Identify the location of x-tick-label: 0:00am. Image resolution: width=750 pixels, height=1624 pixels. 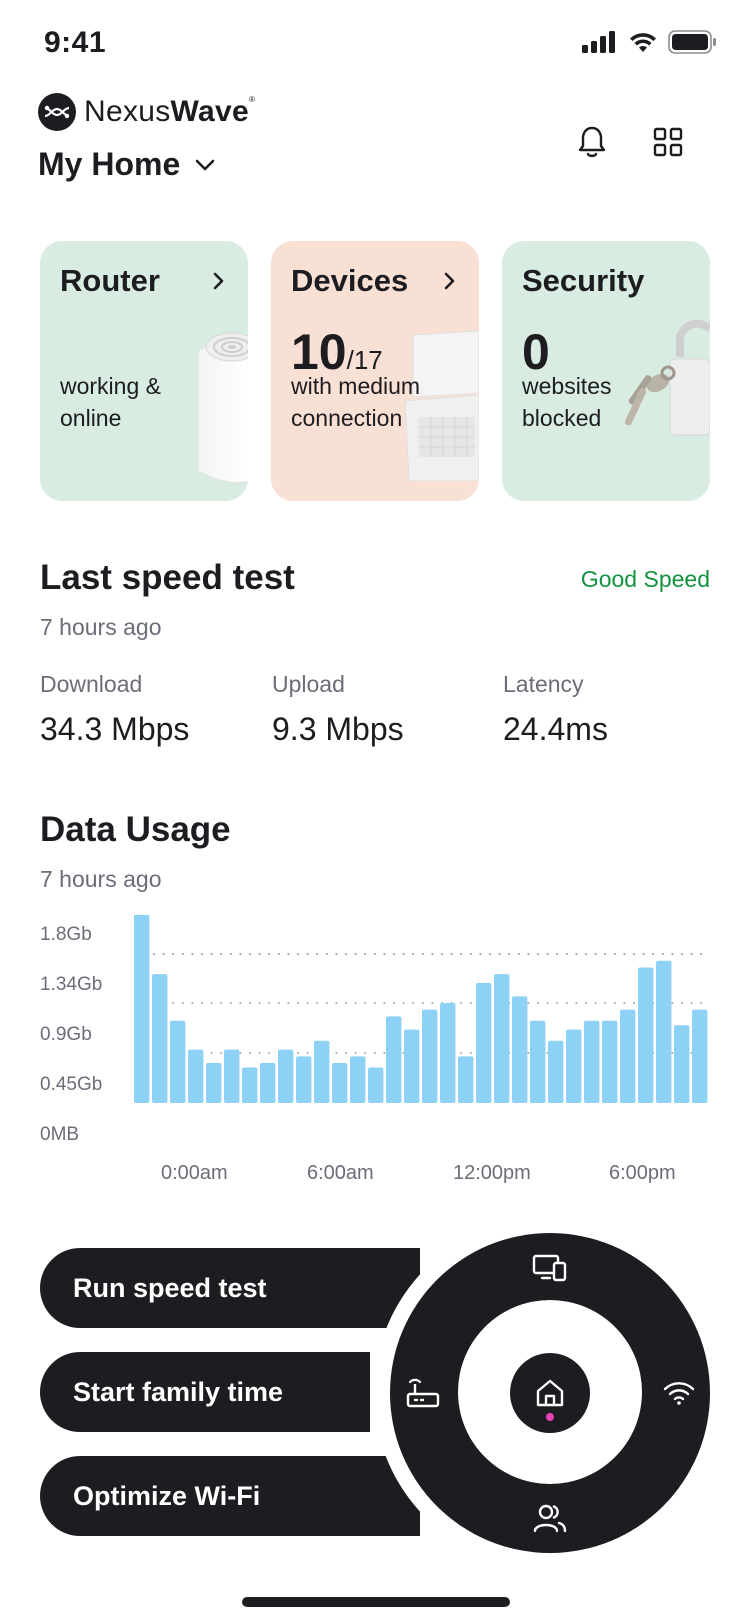
(194, 1173).